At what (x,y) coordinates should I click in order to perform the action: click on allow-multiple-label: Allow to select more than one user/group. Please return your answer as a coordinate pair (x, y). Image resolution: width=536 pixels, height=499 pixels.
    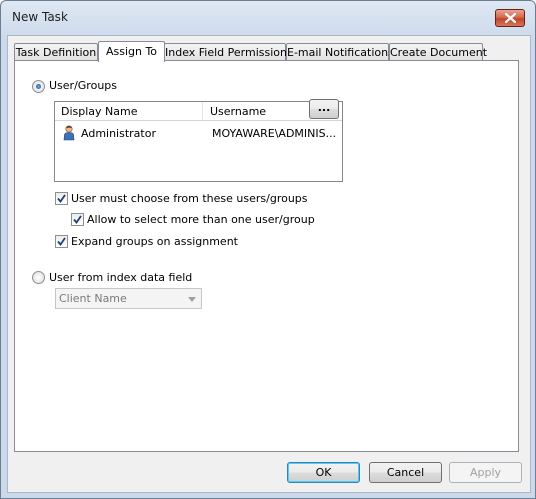
    Looking at the image, I should click on (201, 219).